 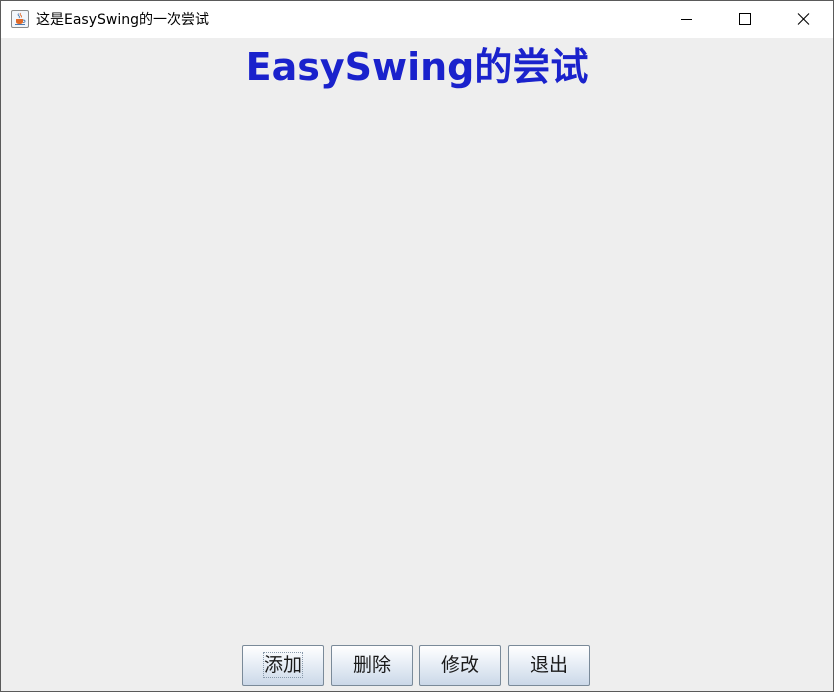 I want to click on title-bar: 这是EasySwing的一次尝试, so click(x=417, y=19).